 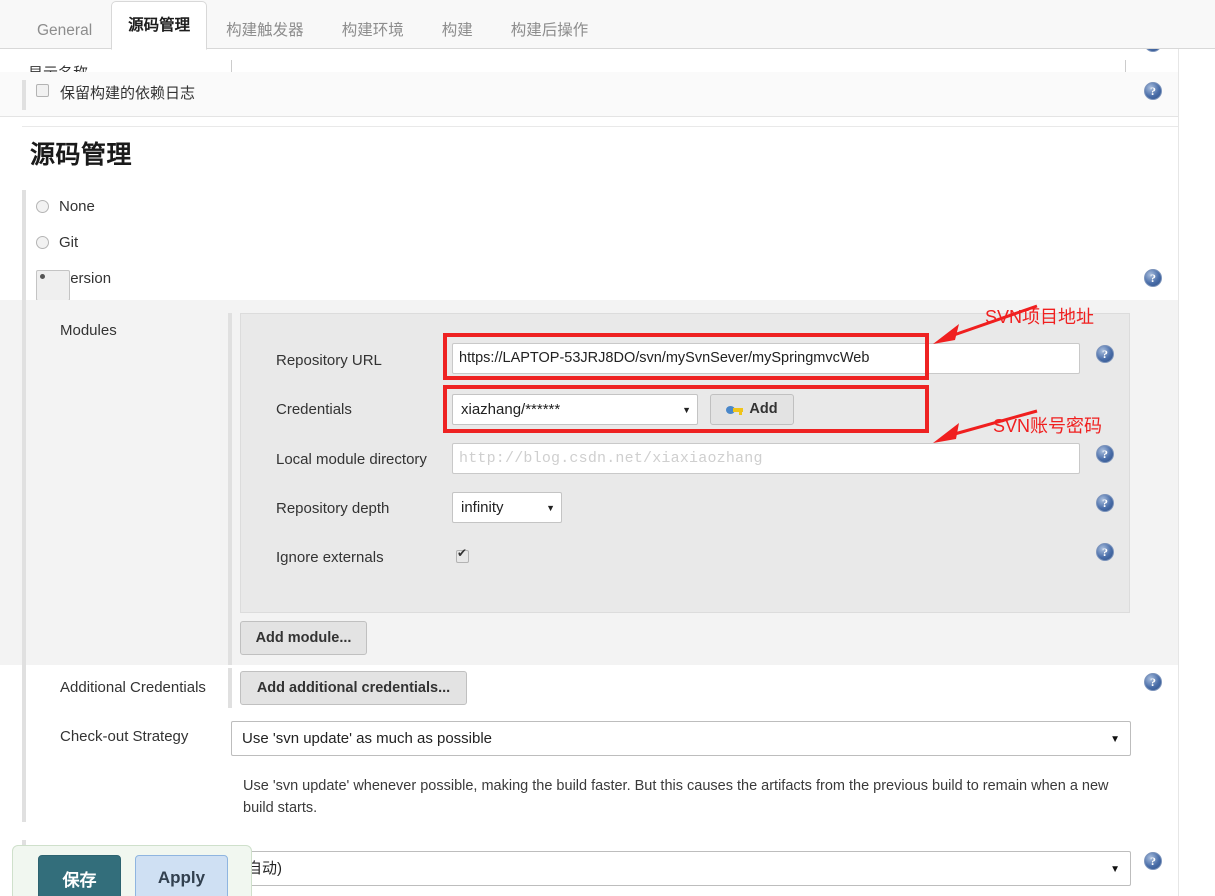 What do you see at coordinates (763, 409) in the screenshot?
I see `add-credentials-label: Add` at bounding box center [763, 409].